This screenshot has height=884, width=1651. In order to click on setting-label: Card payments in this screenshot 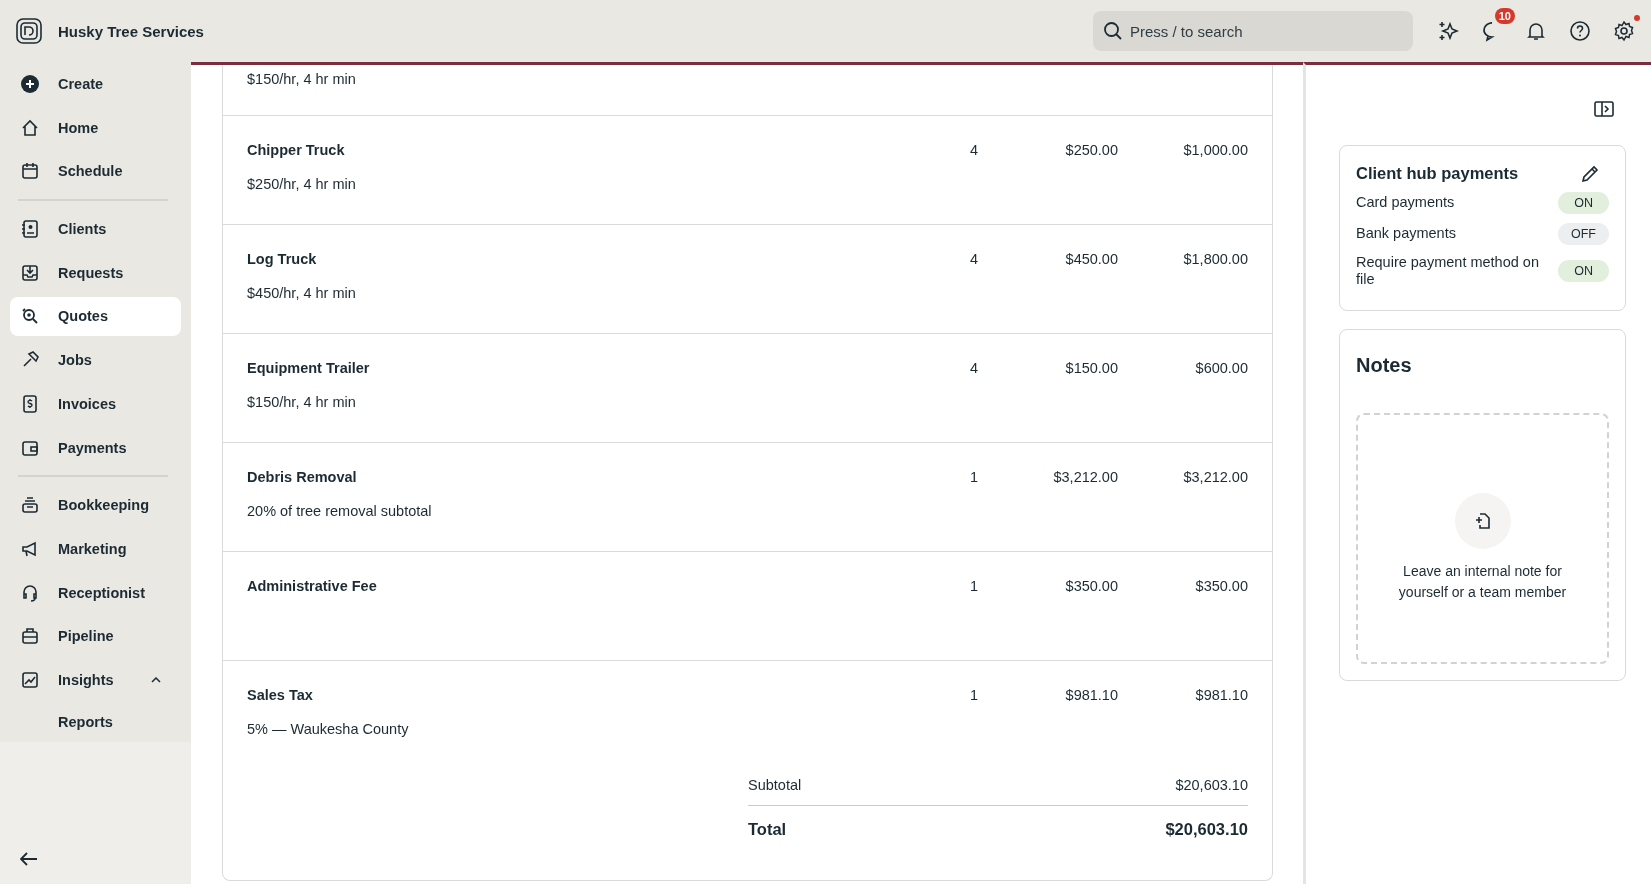, I will do `click(1405, 203)`.